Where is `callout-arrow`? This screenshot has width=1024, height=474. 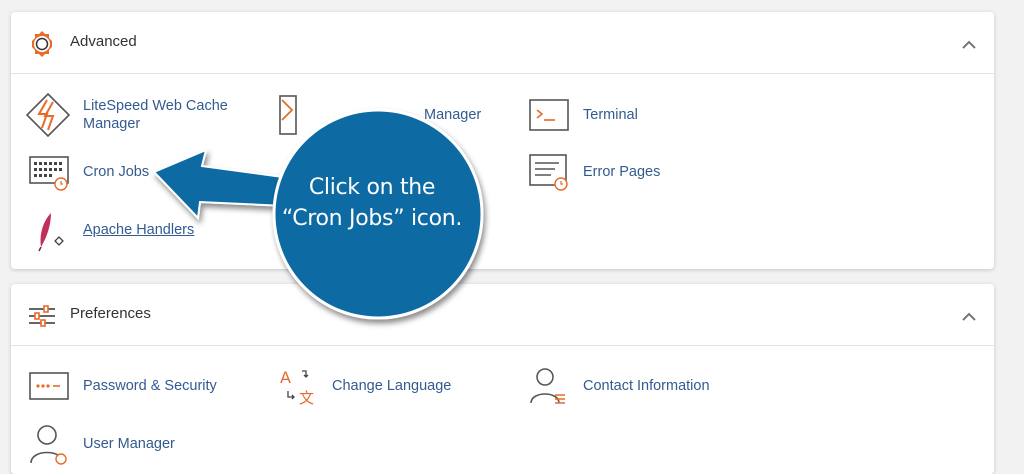
callout-arrow is located at coordinates (222, 184).